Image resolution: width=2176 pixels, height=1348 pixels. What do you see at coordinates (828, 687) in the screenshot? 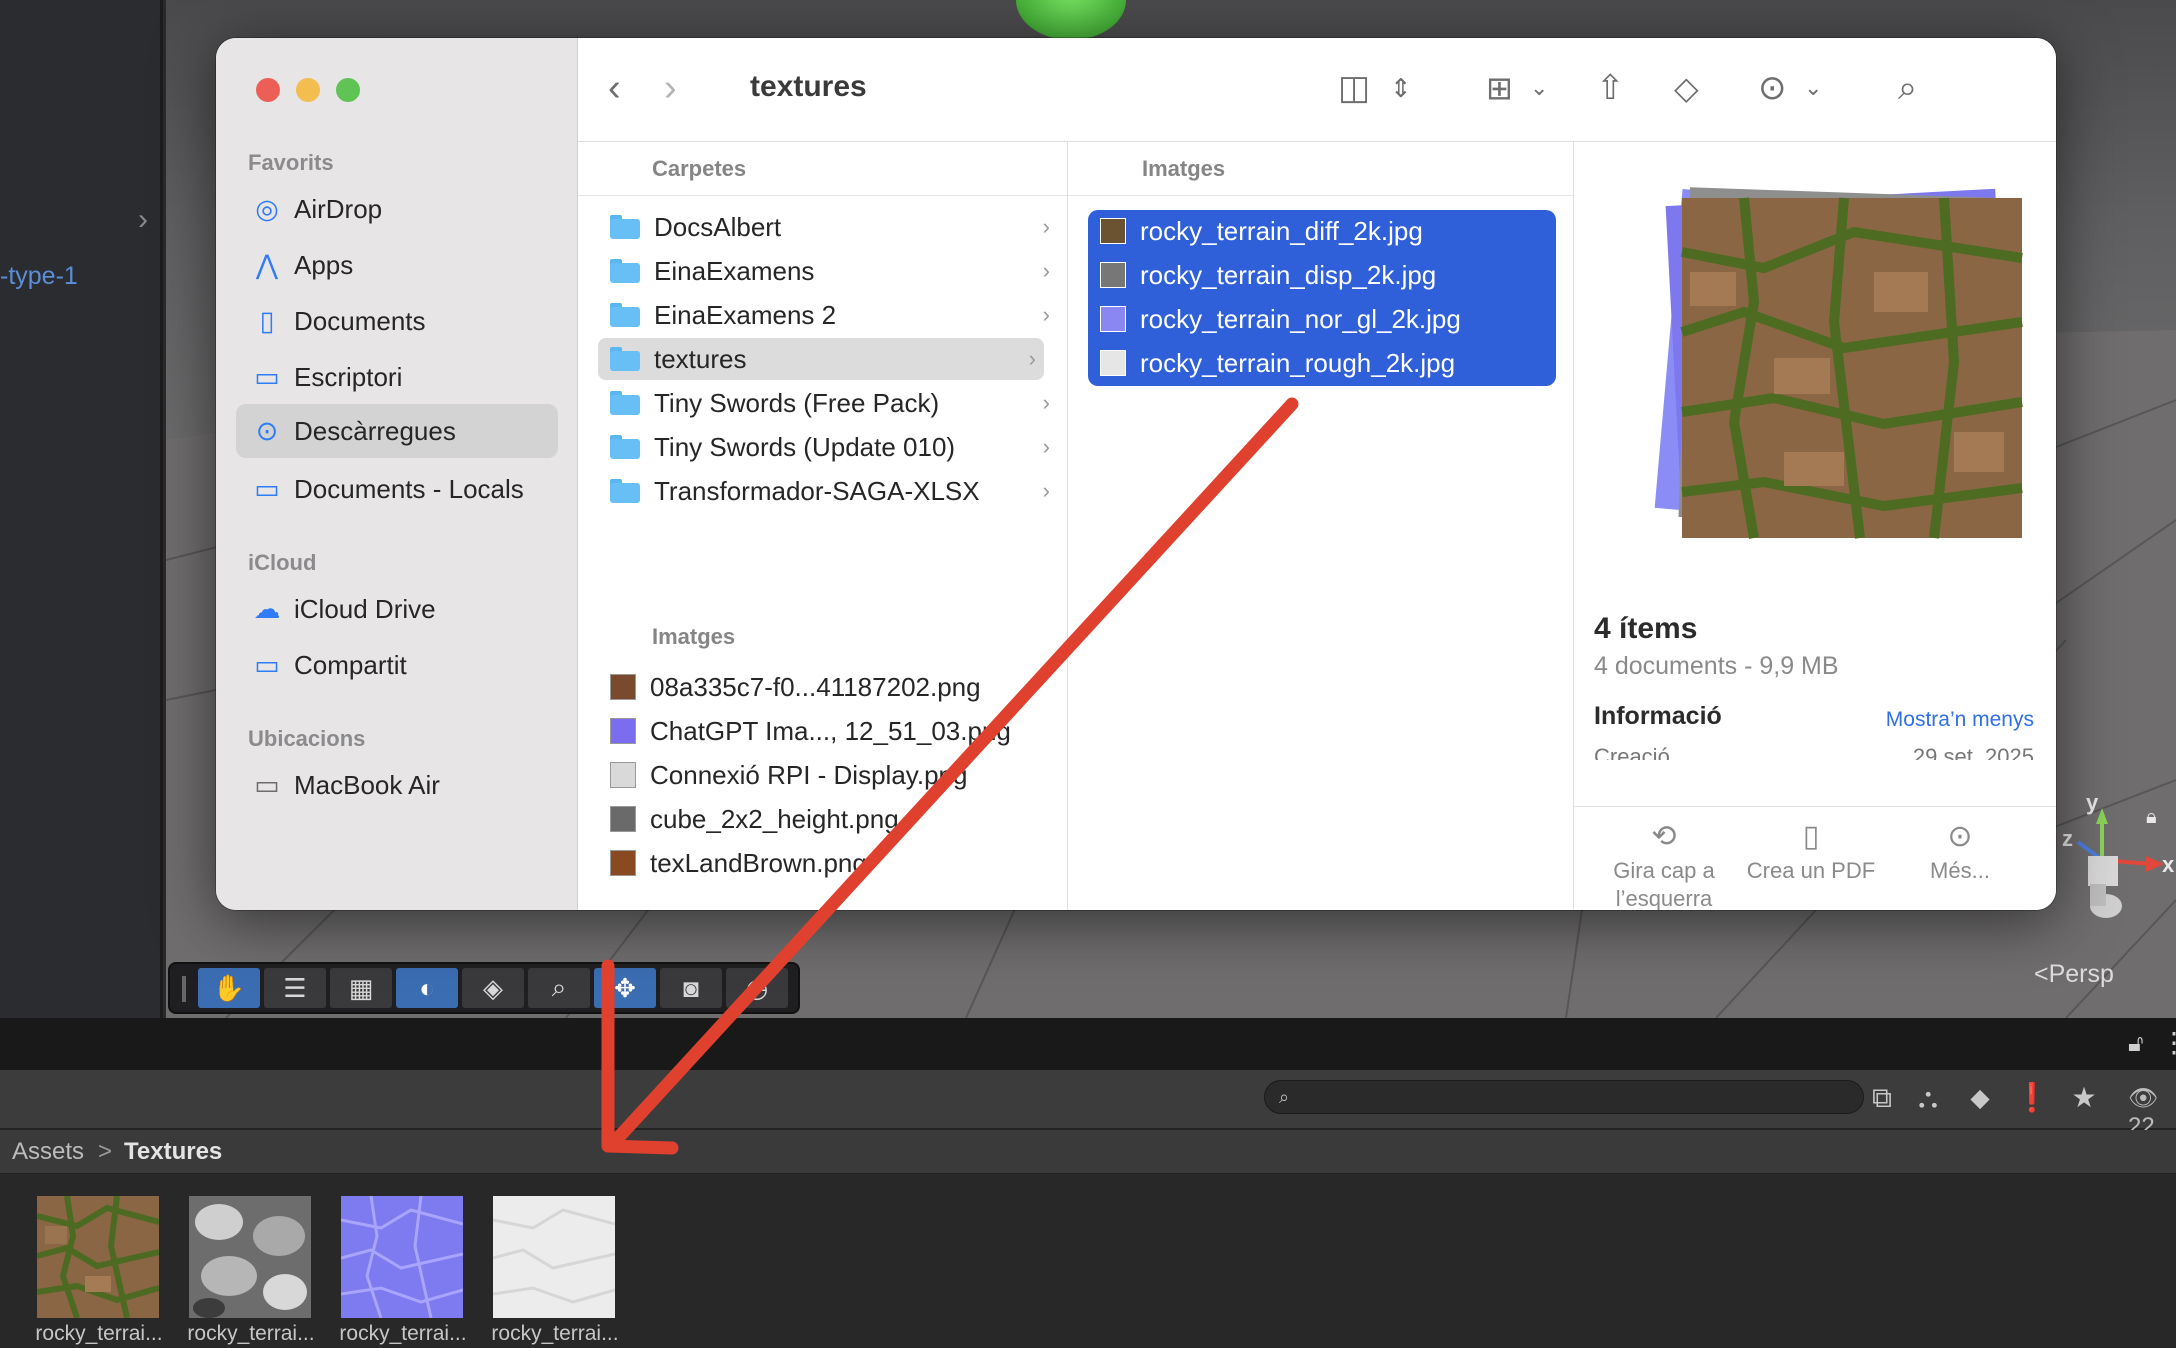
I see `image-file-row: 08a335c7-f0...41187202.png` at bounding box center [828, 687].